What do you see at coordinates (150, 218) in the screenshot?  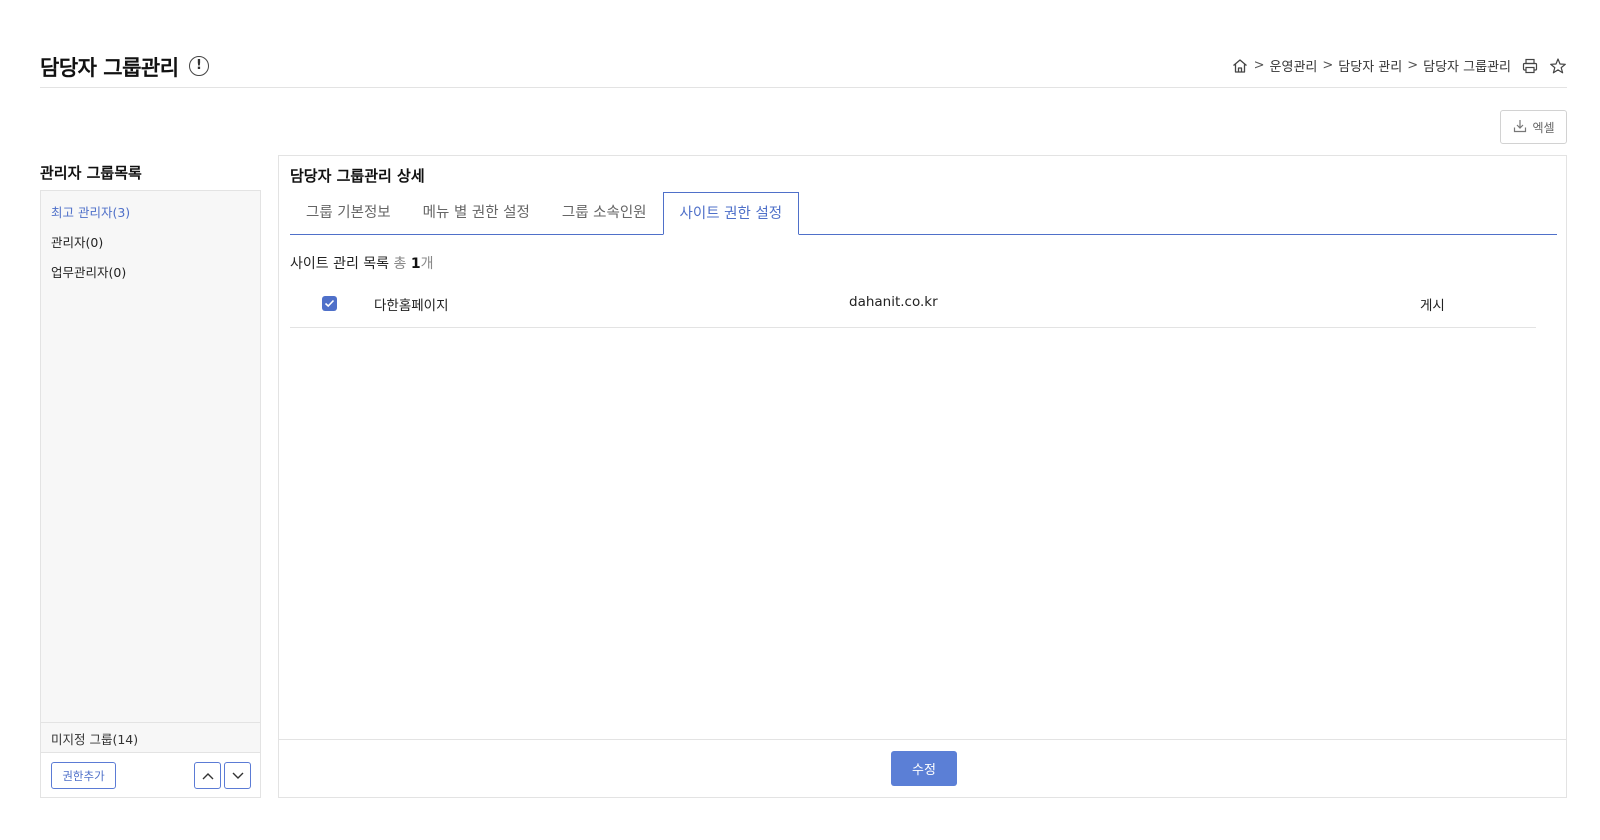 I see `group-item-super-admin: 최고 관리자(3)` at bounding box center [150, 218].